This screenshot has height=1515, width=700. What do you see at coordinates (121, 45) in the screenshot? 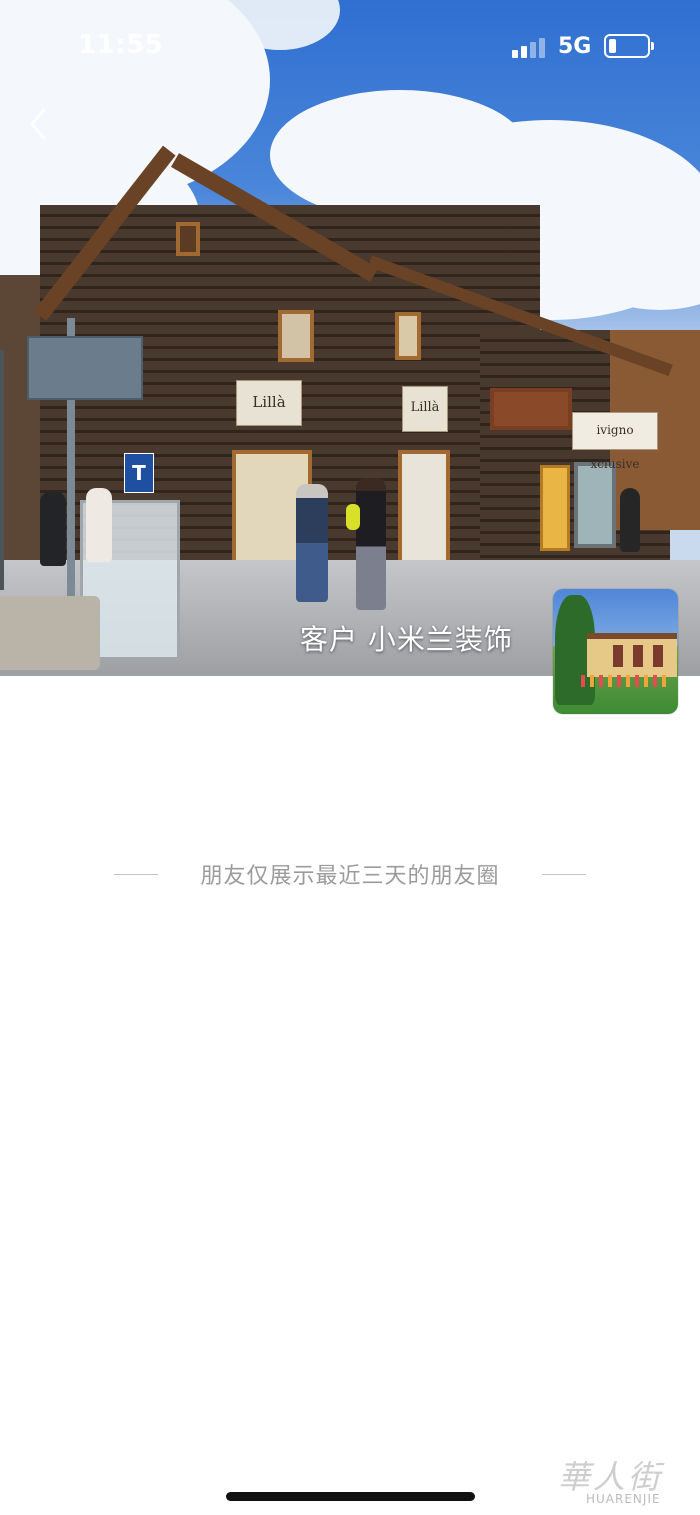
I see `status-time: 11:55` at bounding box center [121, 45].